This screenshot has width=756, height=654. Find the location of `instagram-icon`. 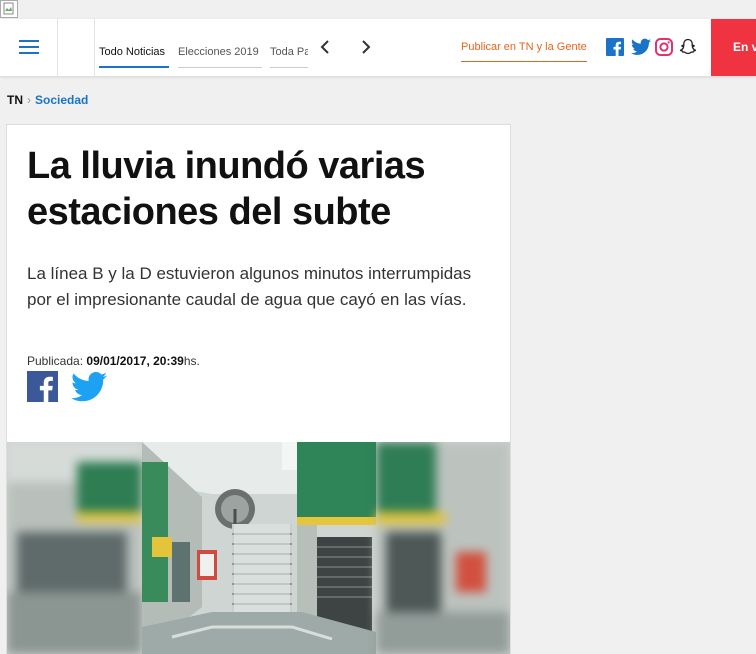

instagram-icon is located at coordinates (664, 47).